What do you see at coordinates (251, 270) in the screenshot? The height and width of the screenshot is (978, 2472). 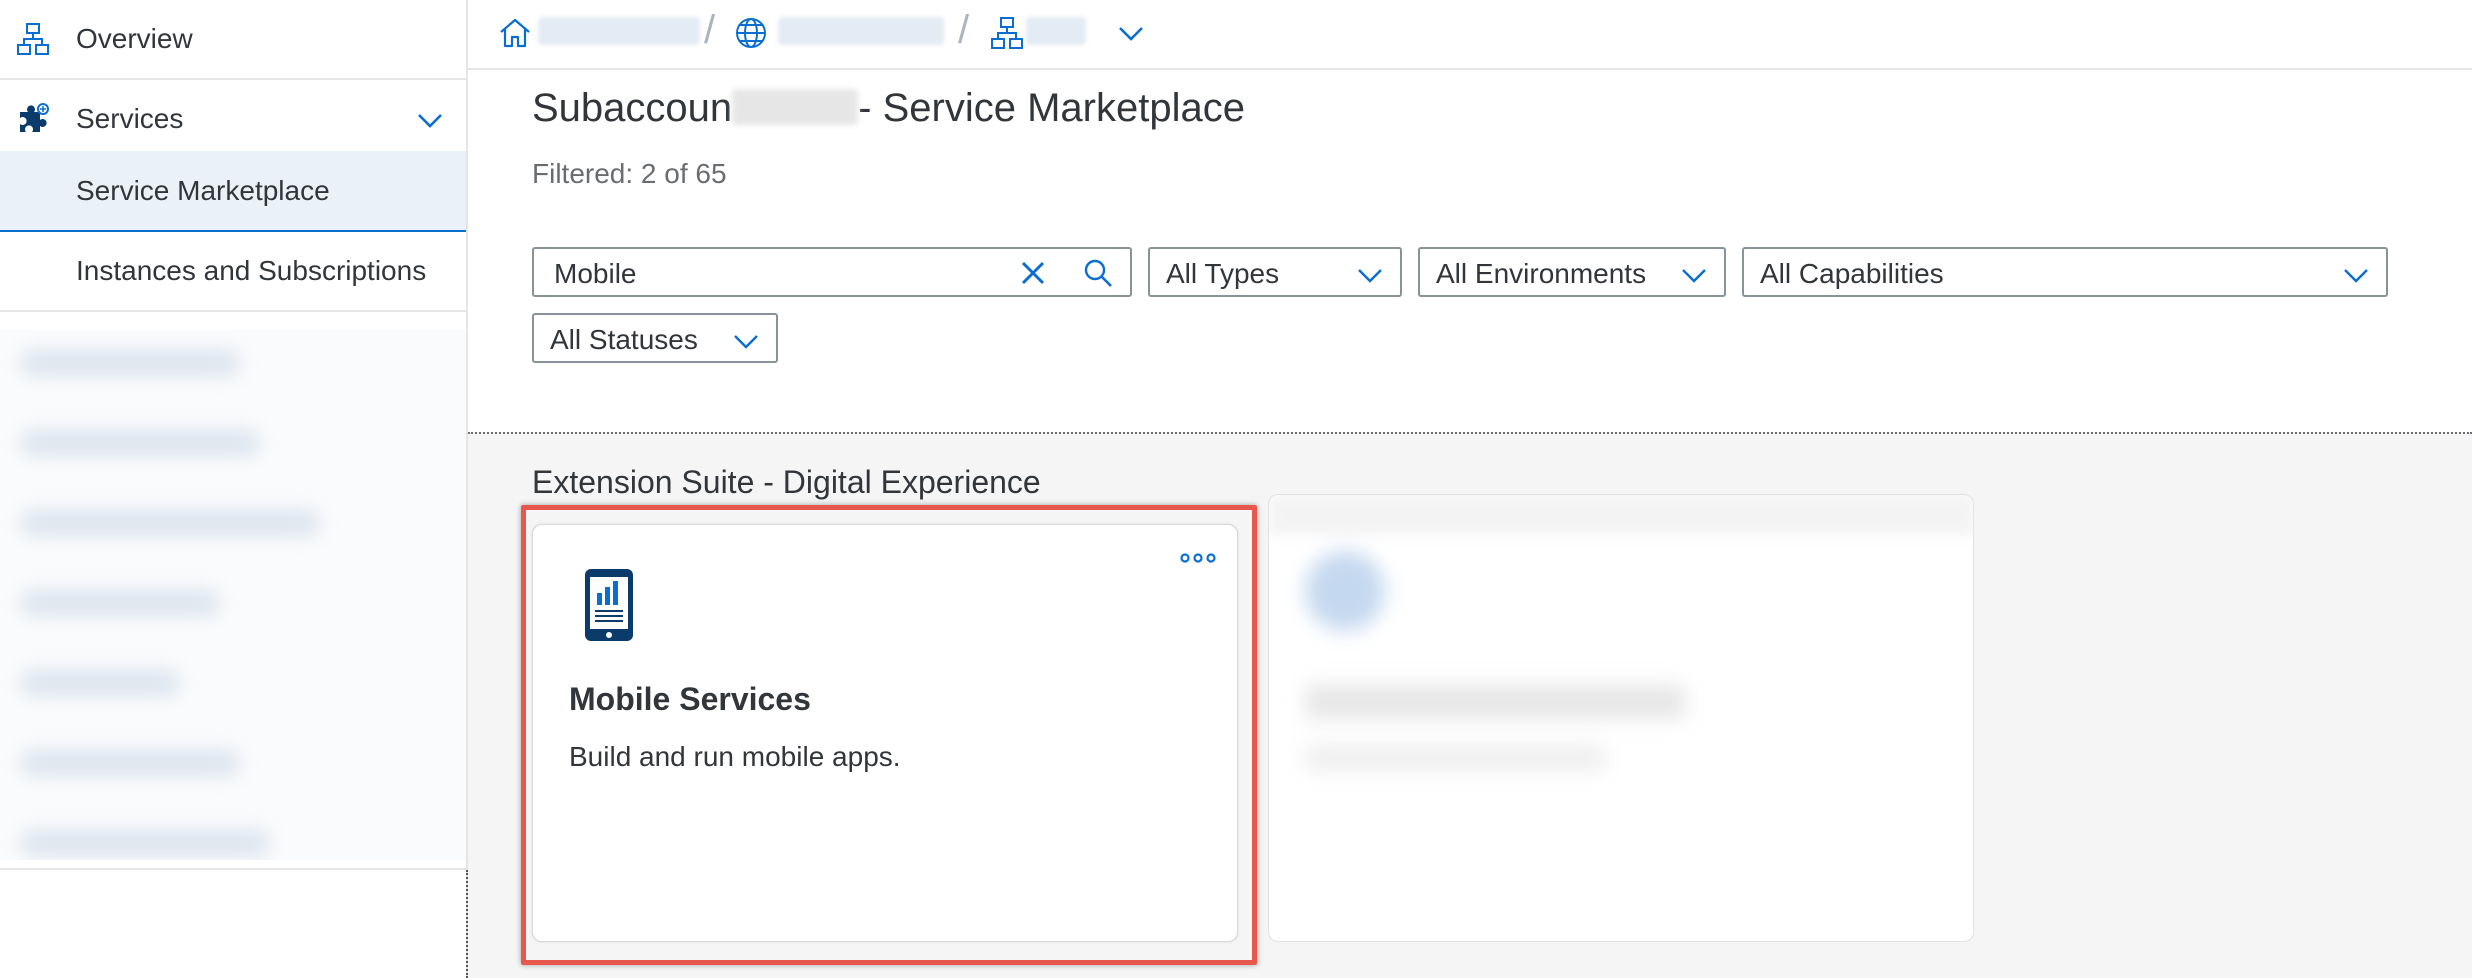 I see `sidebar-item-label: Instances and Subscriptions` at bounding box center [251, 270].